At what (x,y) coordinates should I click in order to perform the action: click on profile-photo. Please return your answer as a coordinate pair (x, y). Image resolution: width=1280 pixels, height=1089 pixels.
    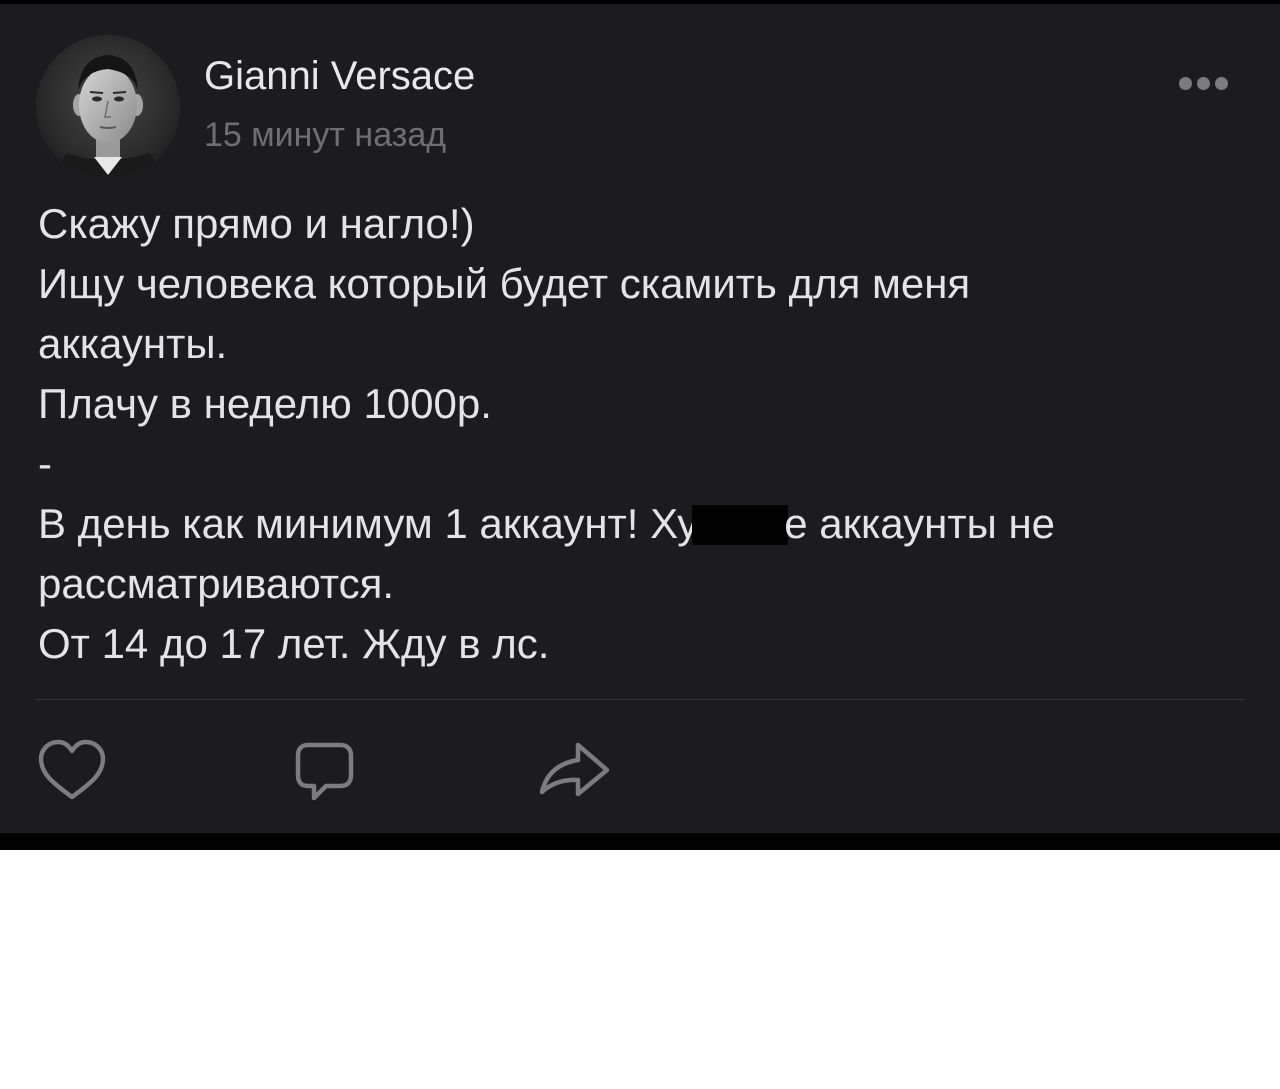
    Looking at the image, I should click on (108, 107).